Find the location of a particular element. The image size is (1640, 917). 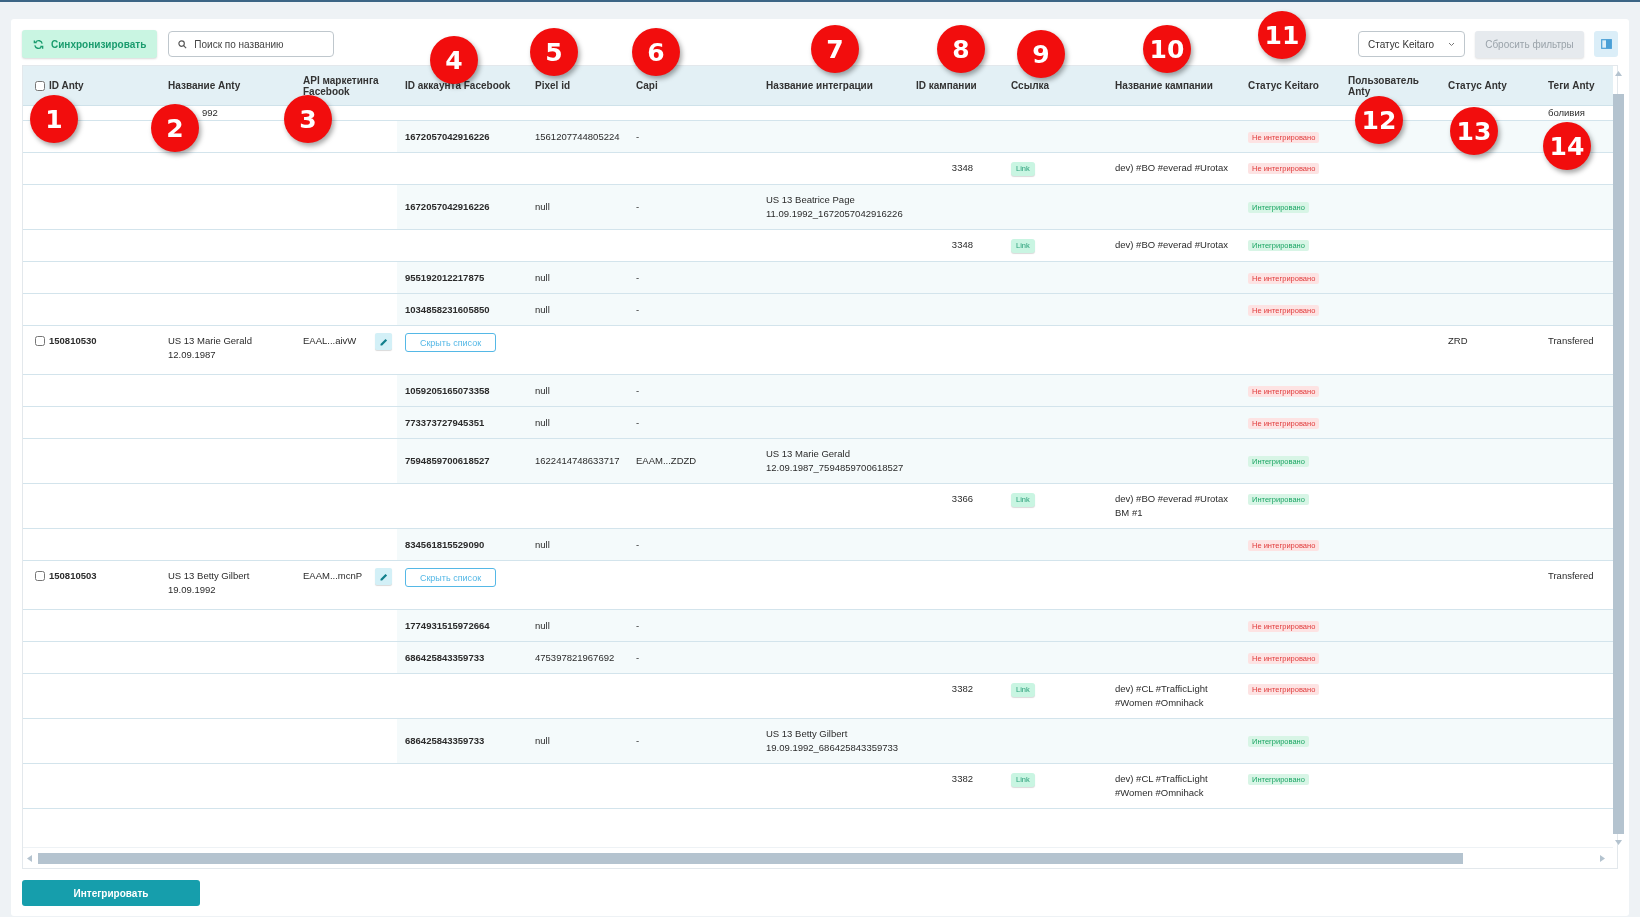

column-header: Название Anty is located at coordinates (204, 85).